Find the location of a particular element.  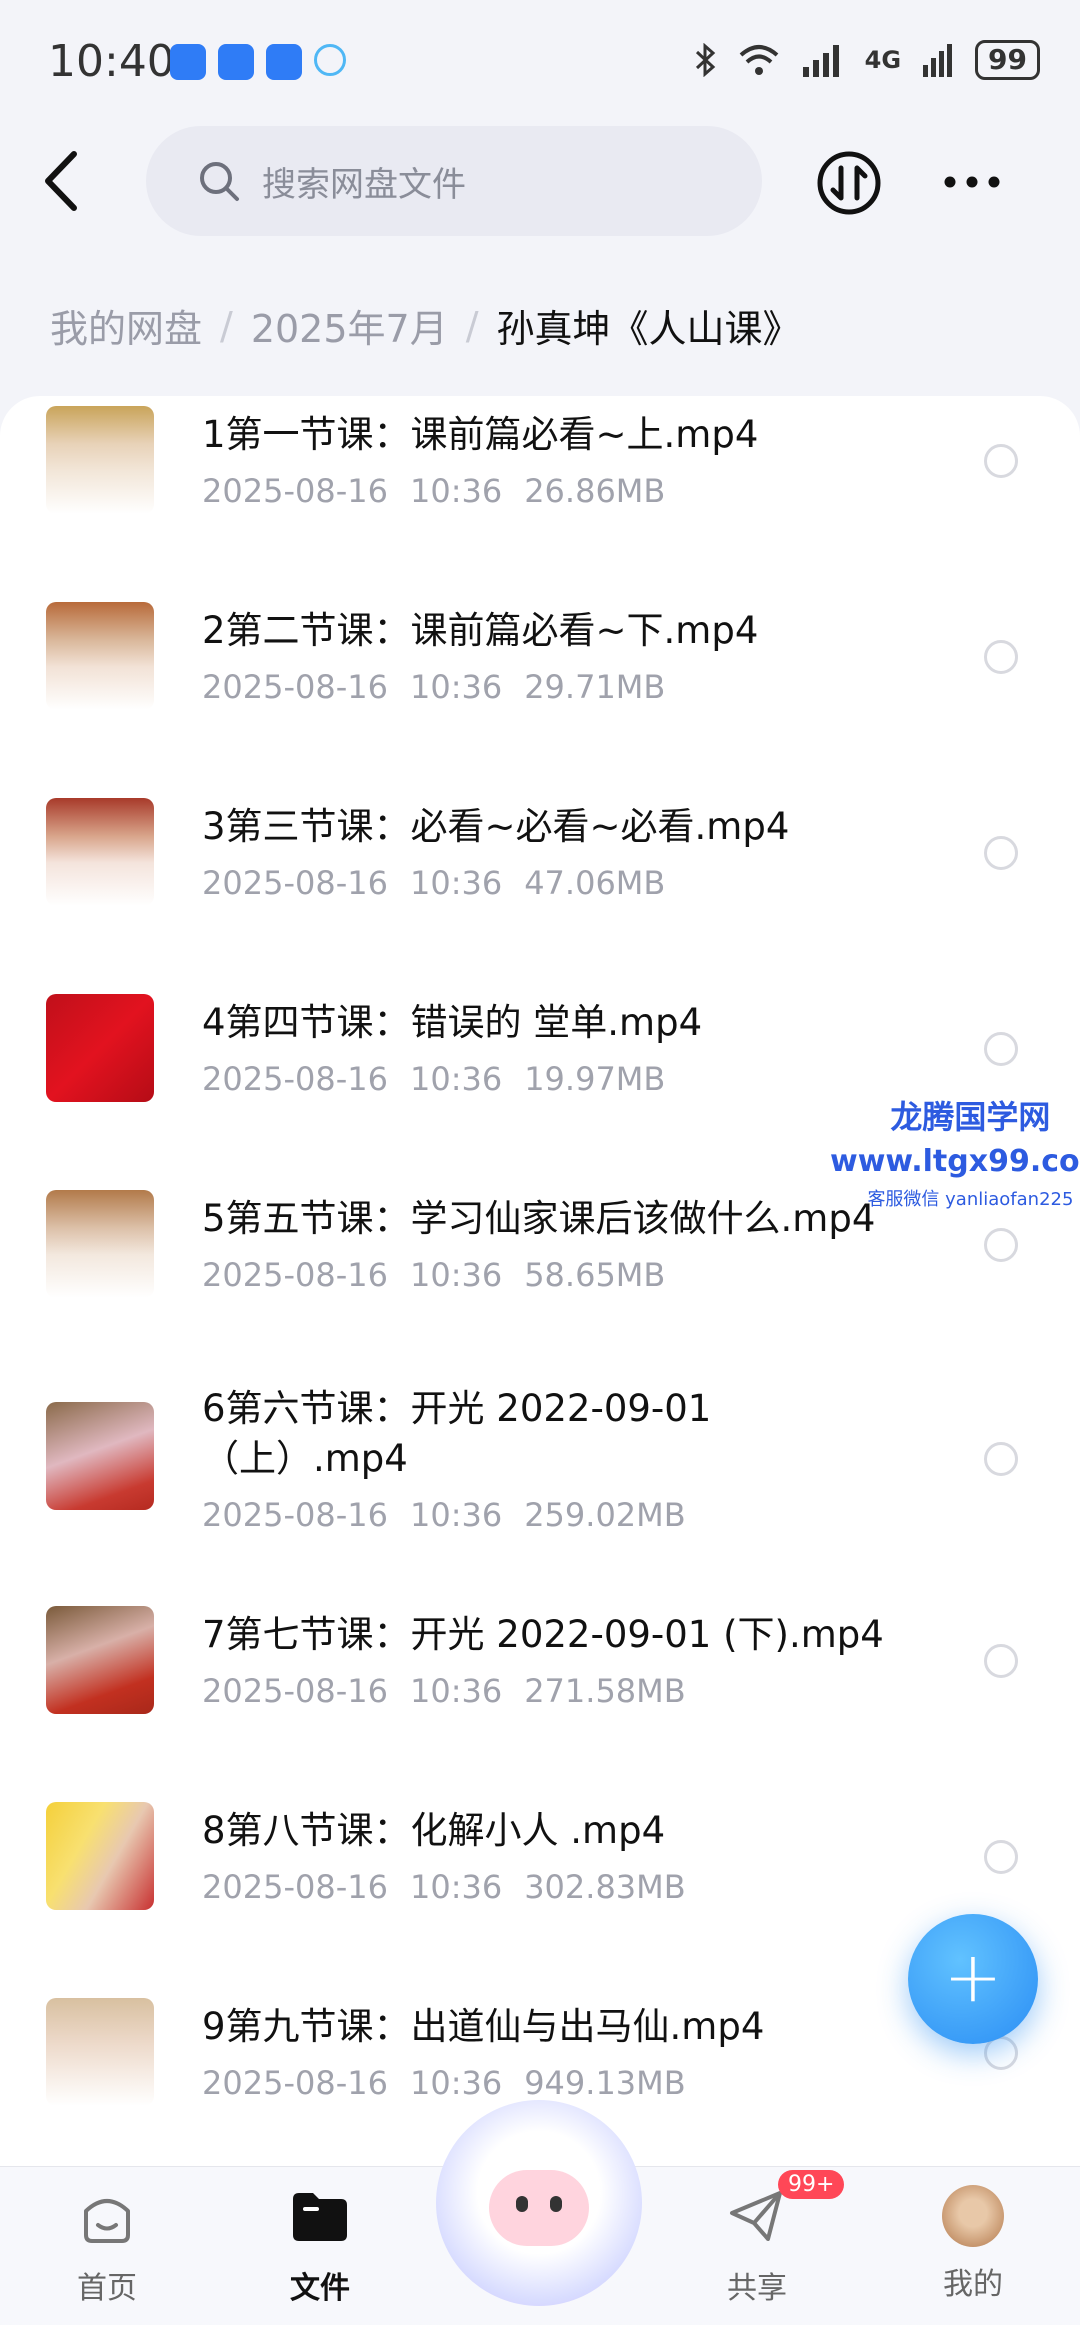

avatar is located at coordinates (973, 2216).